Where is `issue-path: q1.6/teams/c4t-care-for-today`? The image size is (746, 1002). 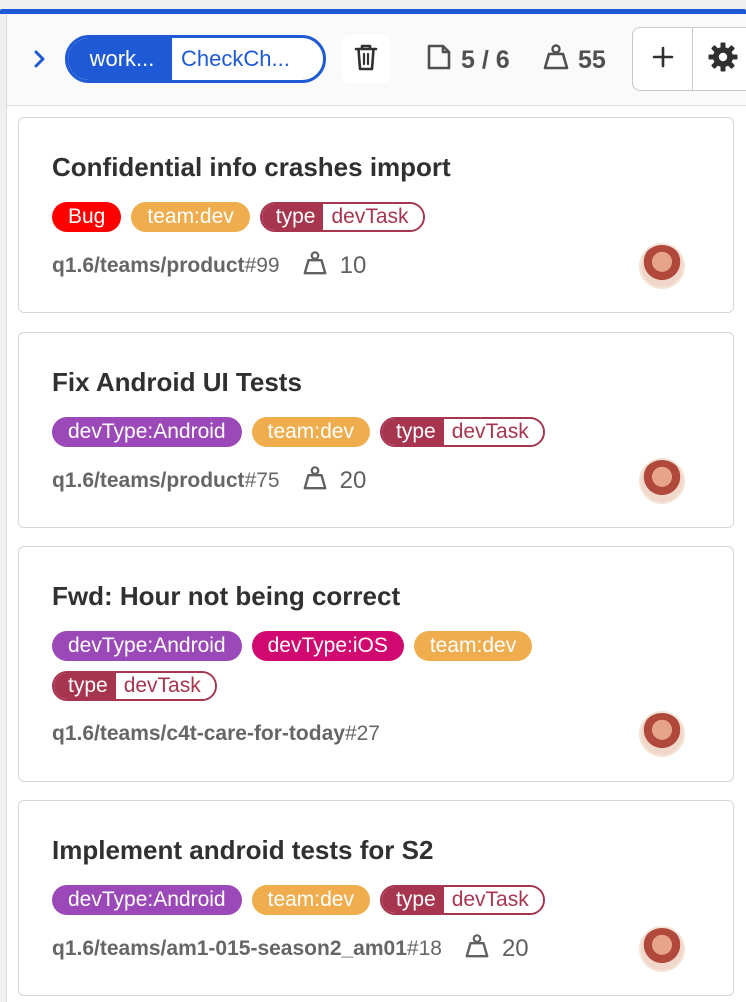 issue-path: q1.6/teams/c4t-care-for-today is located at coordinates (198, 733).